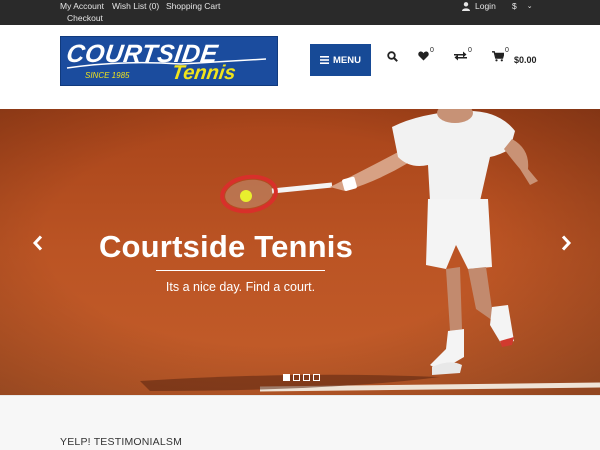 Image resolution: width=600 pixels, height=450 pixels. What do you see at coordinates (460, 56) in the screenshot?
I see `compare-icon` at bounding box center [460, 56].